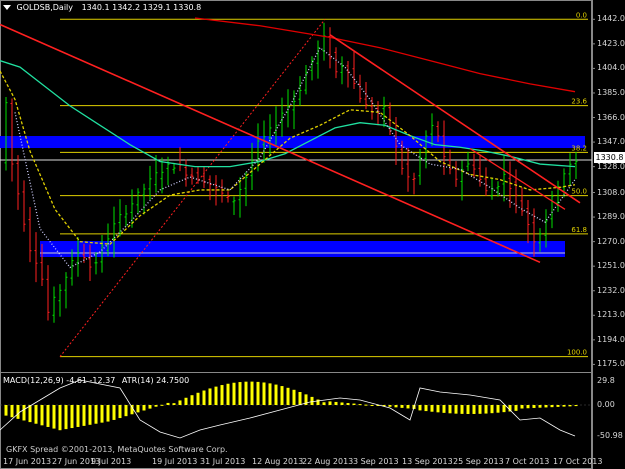 The height and width of the screenshot is (469, 625). What do you see at coordinates (302, 249) in the screenshot?
I see `support-zone` at bounding box center [302, 249].